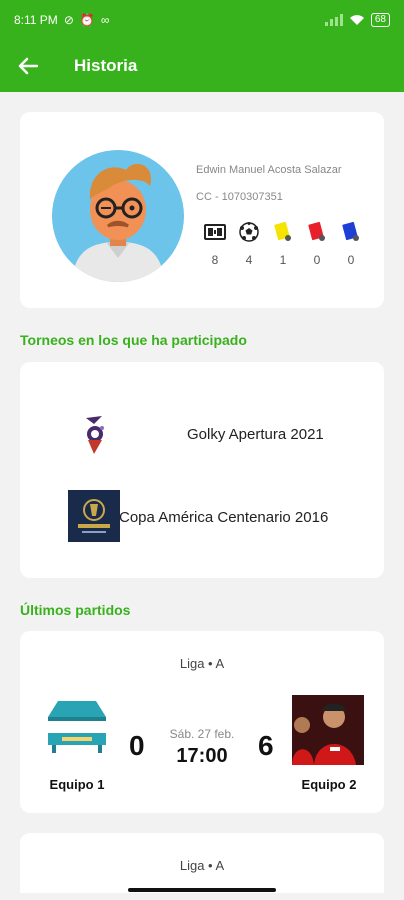  I want to click on home-team-name: Equipo 1, so click(77, 784).